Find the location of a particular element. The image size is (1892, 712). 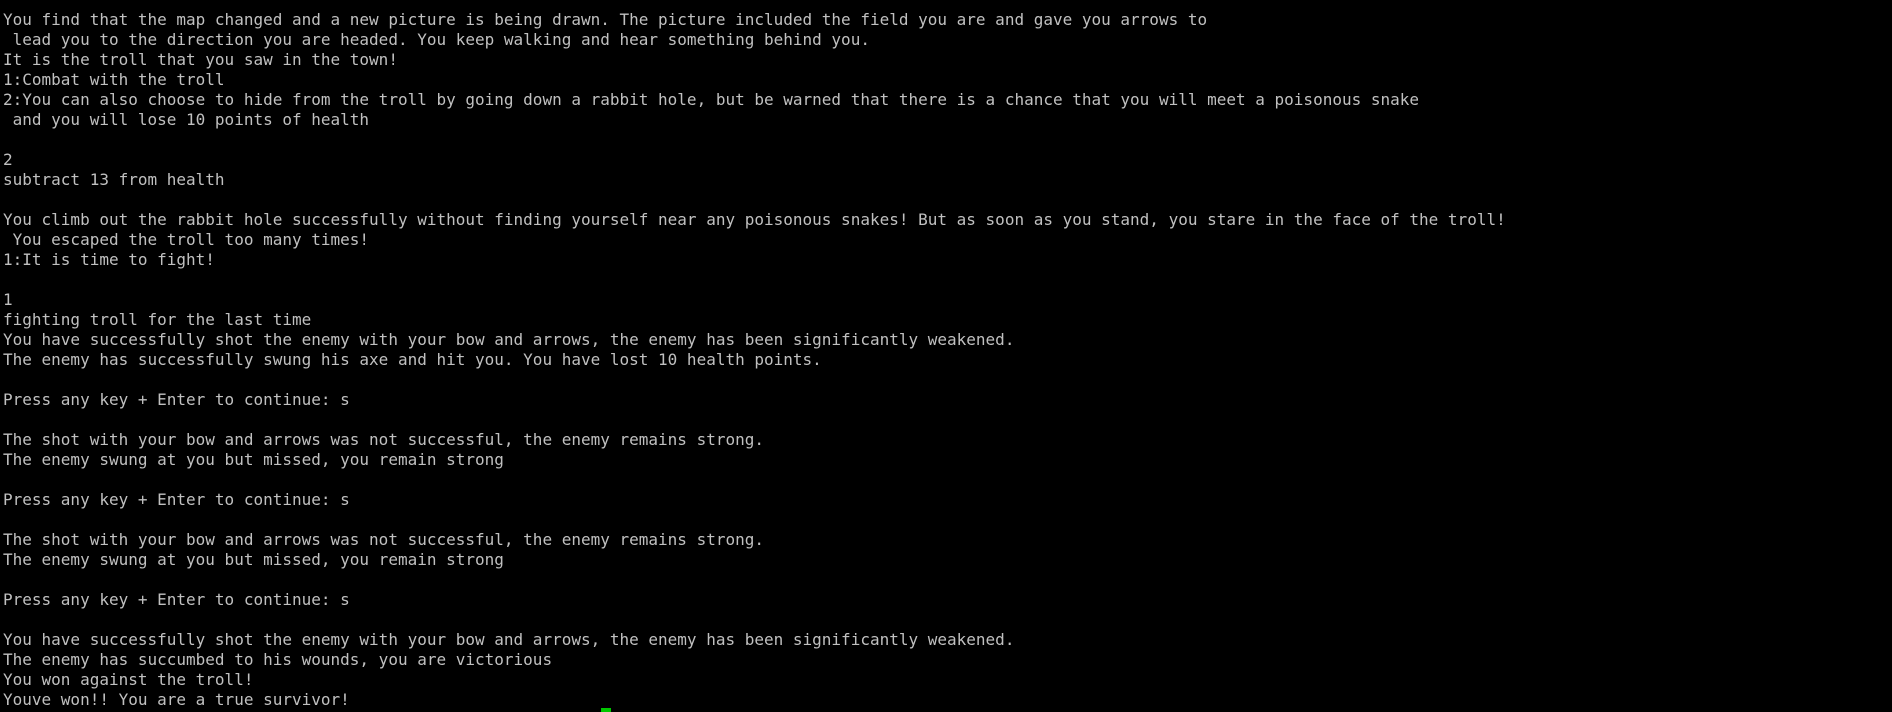

terminal-line: 2 is located at coordinates (8, 159).